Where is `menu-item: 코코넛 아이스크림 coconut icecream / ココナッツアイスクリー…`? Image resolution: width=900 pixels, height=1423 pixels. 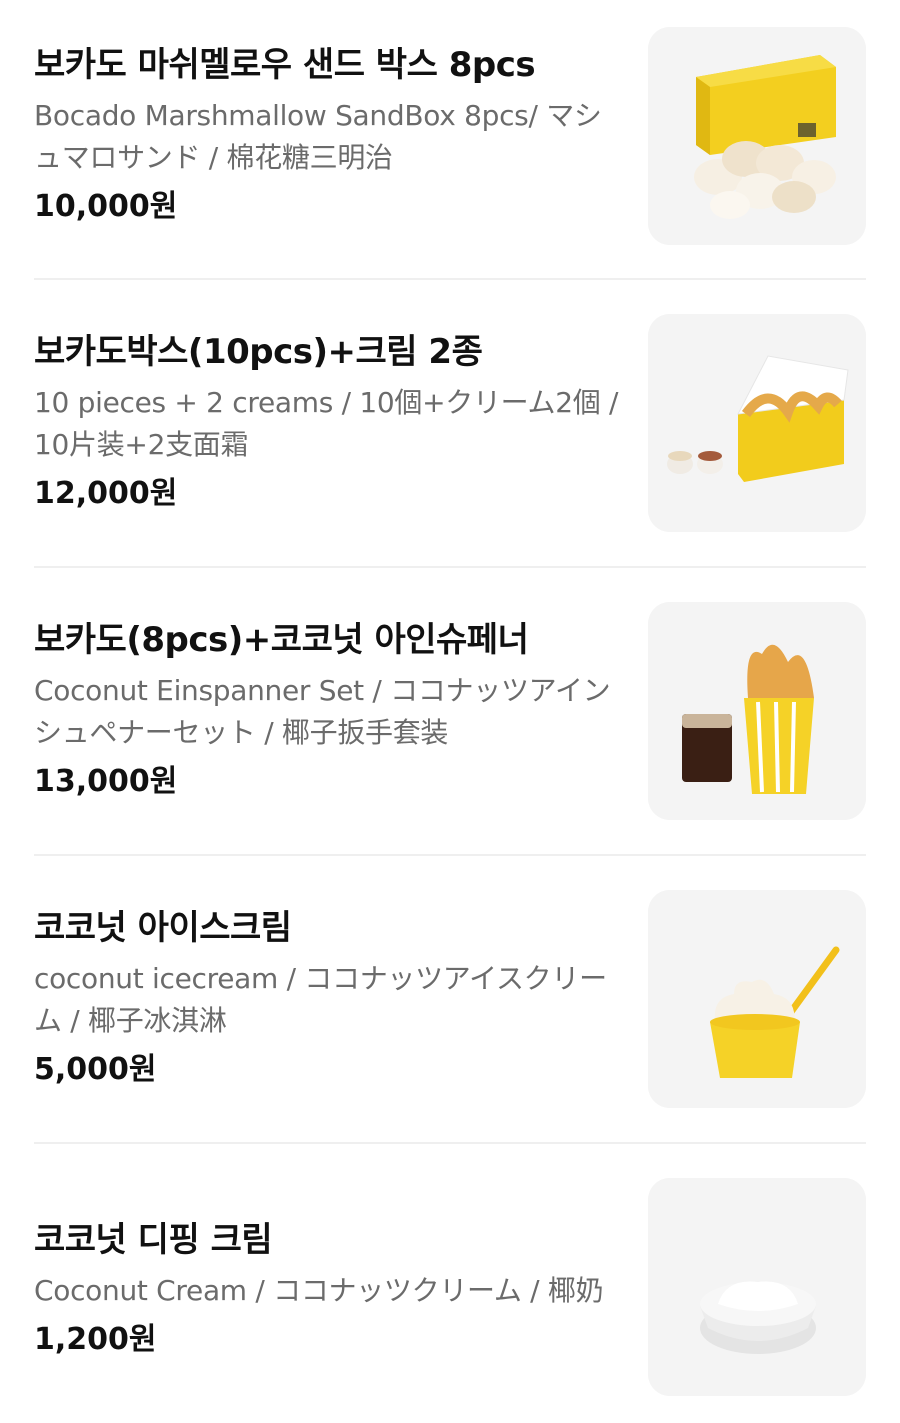 menu-item: 코코넛 아이스크림 coconut icecream / ココナッツアイスクリー… is located at coordinates (450, 999).